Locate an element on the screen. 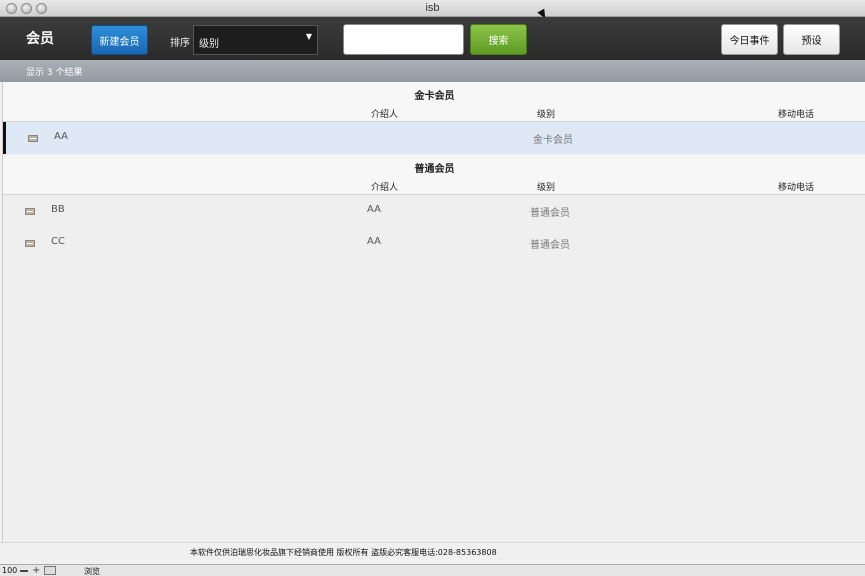  window-title: isb is located at coordinates (432, 8).